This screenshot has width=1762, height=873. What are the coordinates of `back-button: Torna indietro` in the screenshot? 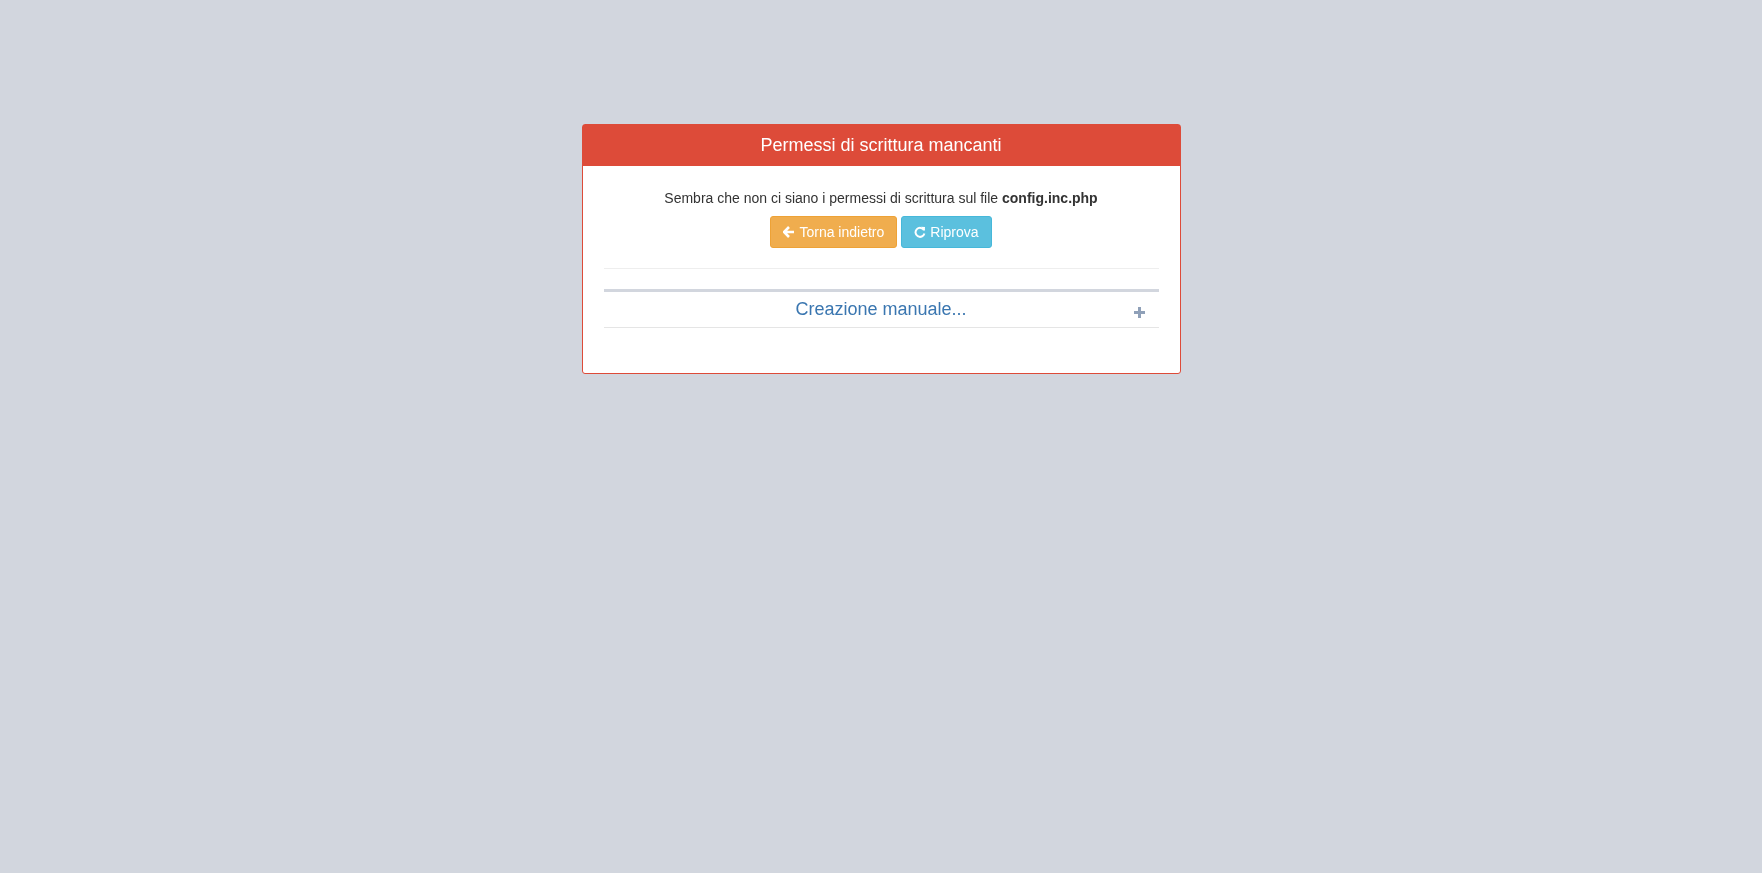 It's located at (834, 232).